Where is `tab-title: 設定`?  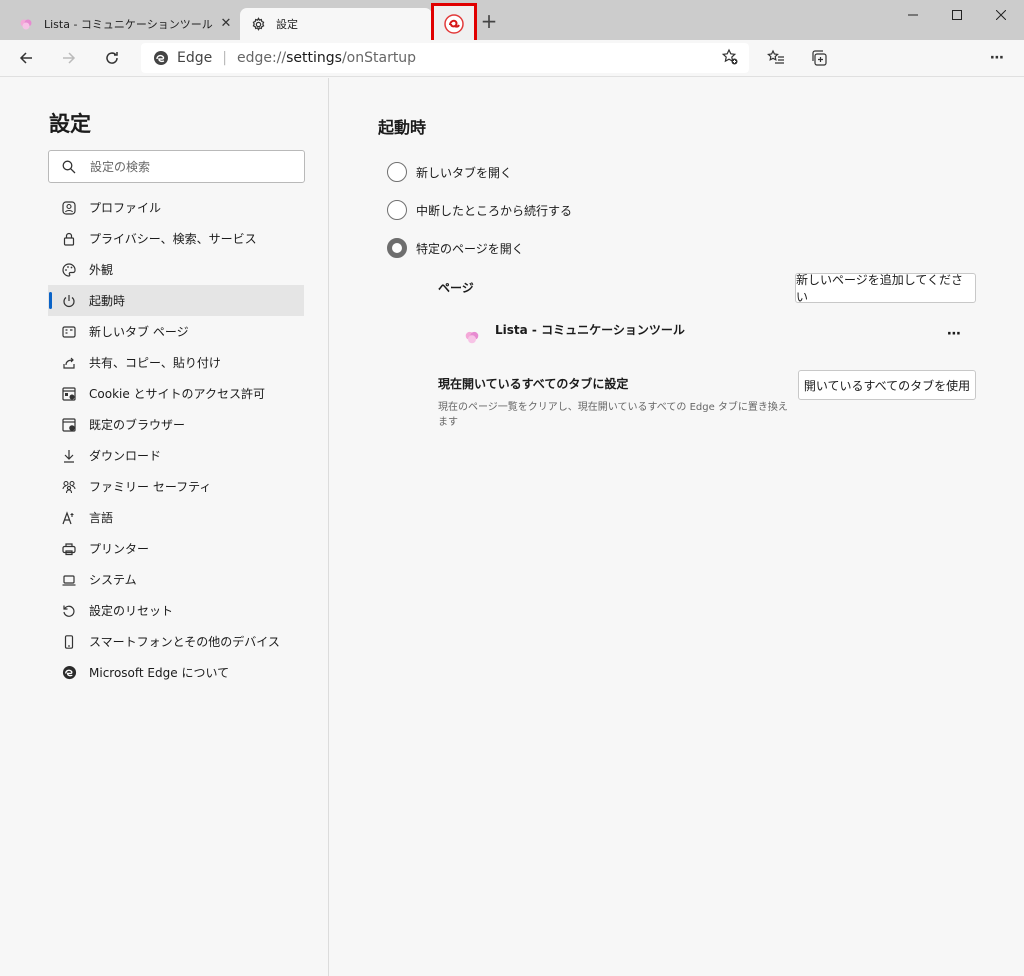 tab-title: 設定 is located at coordinates (287, 24).